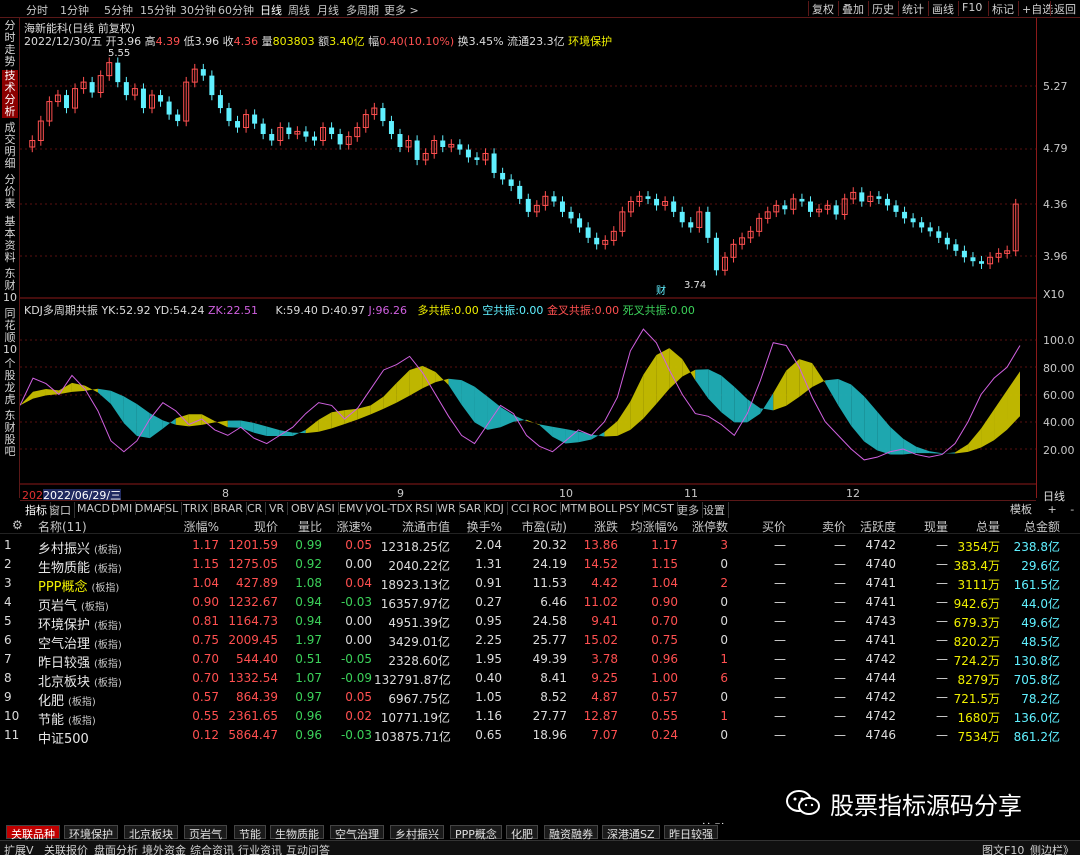  Describe the element at coordinates (164, 848) in the screenshot. I see `status-item-3: 境外资金` at that location.